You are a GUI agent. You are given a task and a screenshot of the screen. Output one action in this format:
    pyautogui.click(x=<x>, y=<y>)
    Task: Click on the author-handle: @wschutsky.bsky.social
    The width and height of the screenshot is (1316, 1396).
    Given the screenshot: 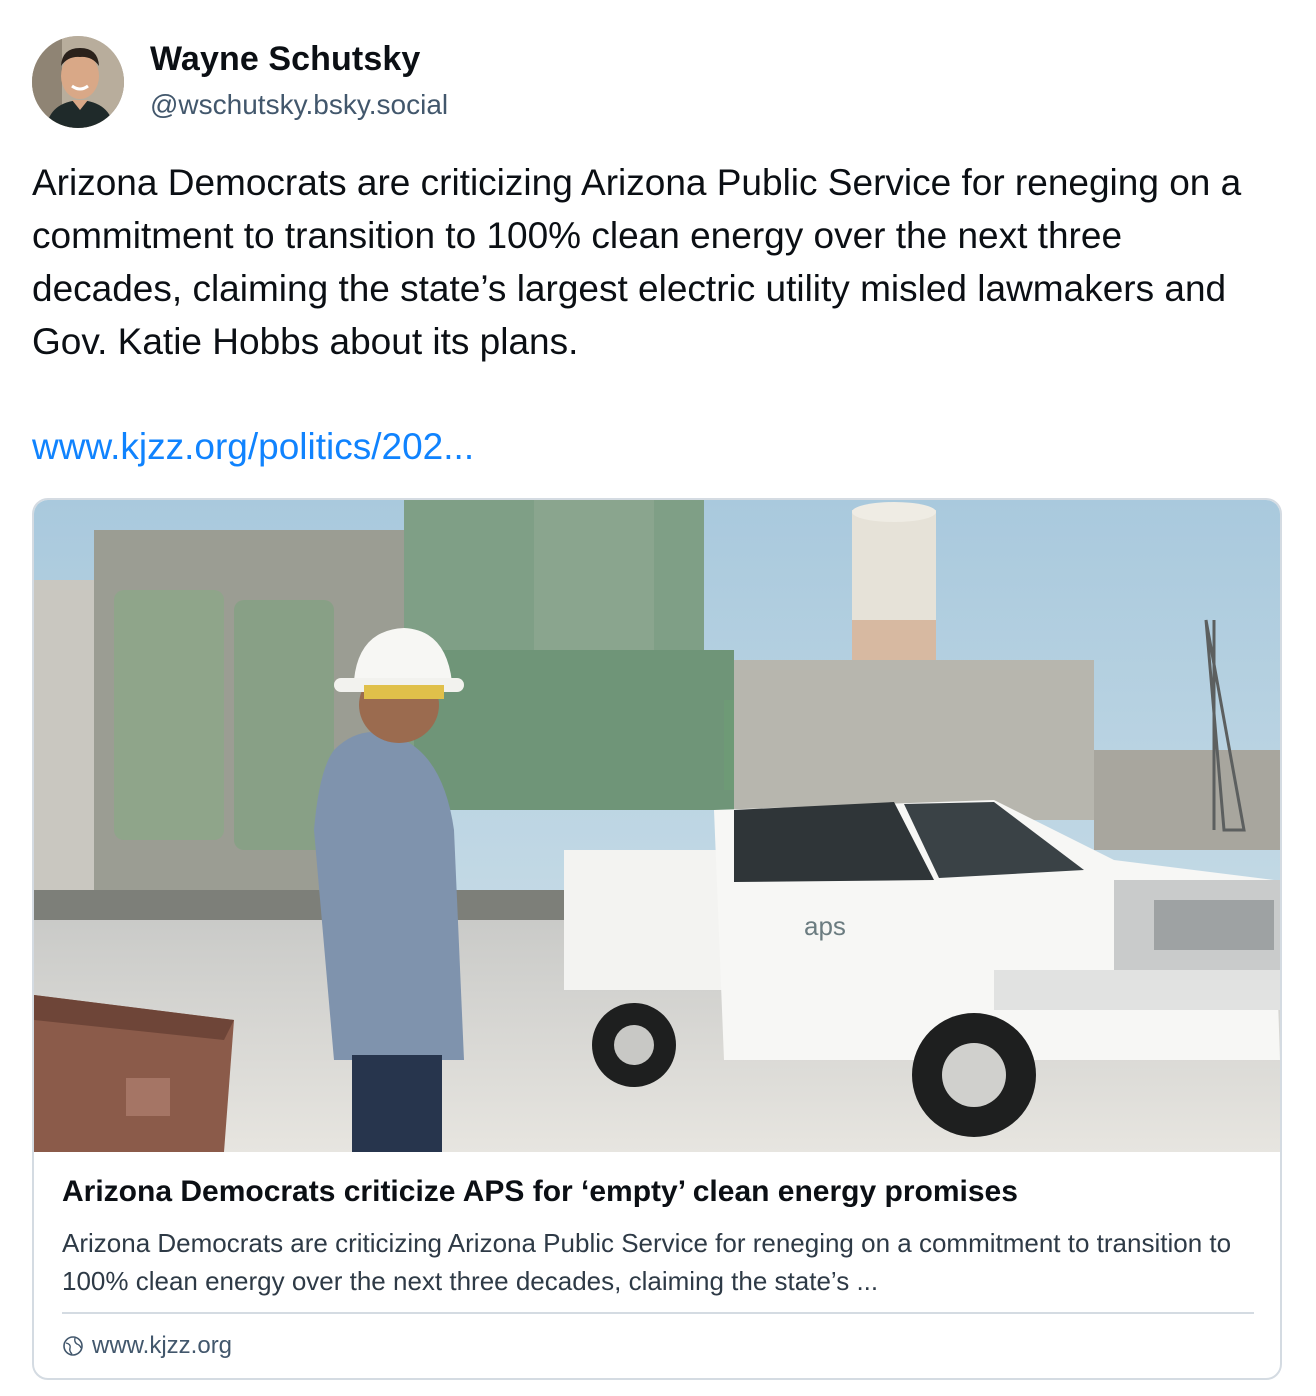 What is the action you would take?
    pyautogui.click(x=299, y=105)
    